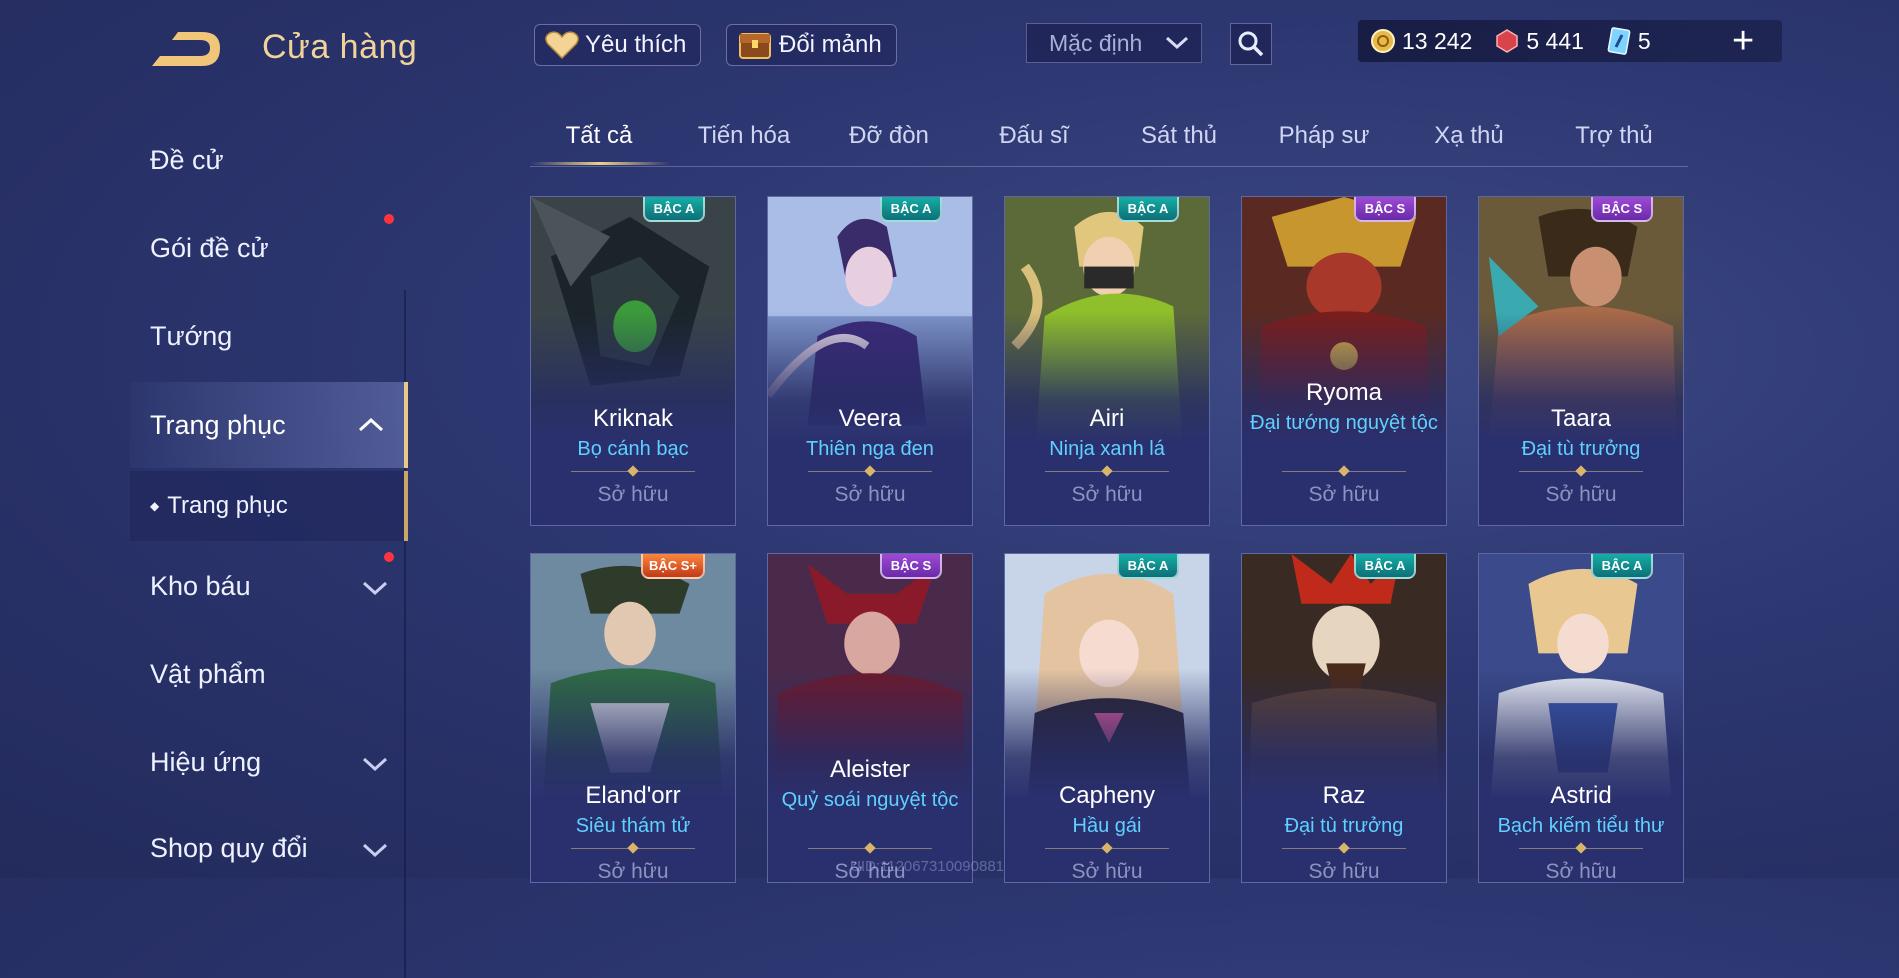 This screenshot has height=978, width=1899. I want to click on skin-card: BẬC A Veera Thiên nga đen Sở hữu, so click(870, 361).